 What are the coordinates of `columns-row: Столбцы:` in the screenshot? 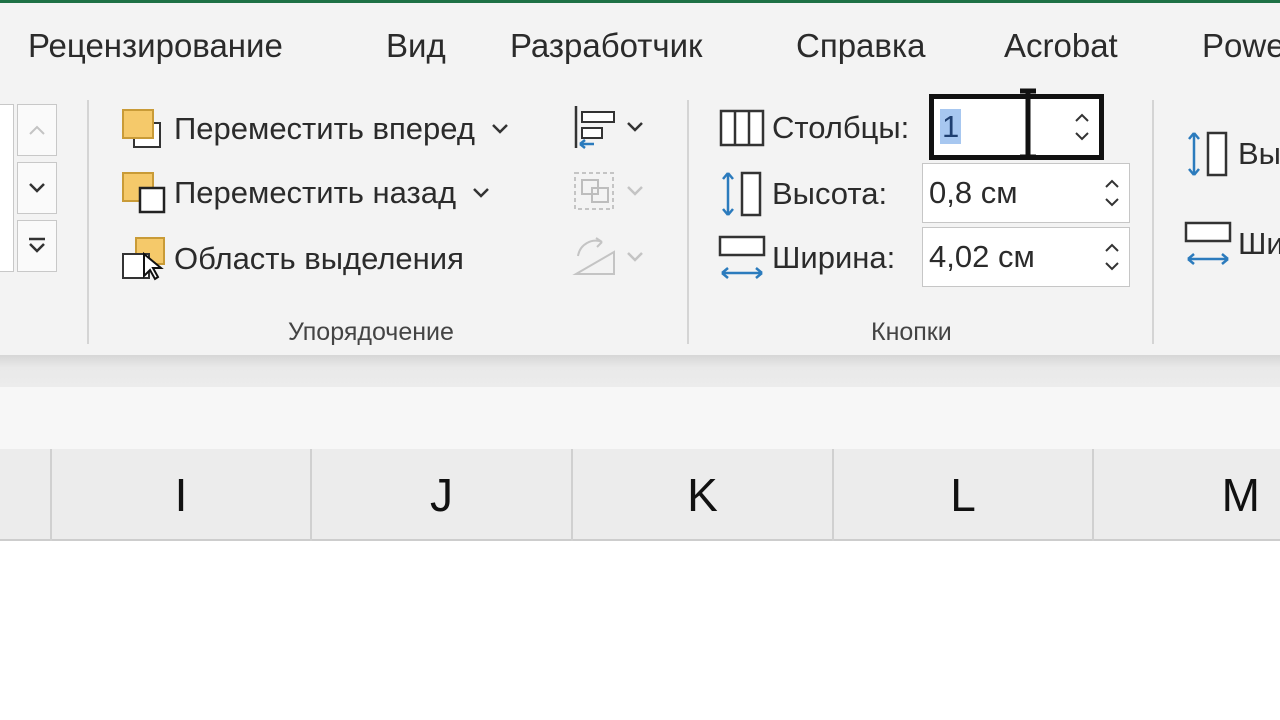 It's located at (813, 128).